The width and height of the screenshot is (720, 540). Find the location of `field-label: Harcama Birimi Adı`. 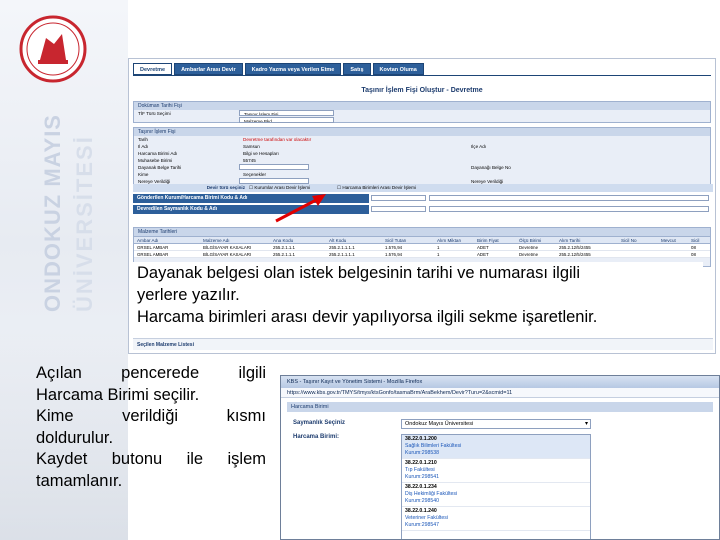

field-label: Harcama Birimi Adı is located at coordinates (158, 153).